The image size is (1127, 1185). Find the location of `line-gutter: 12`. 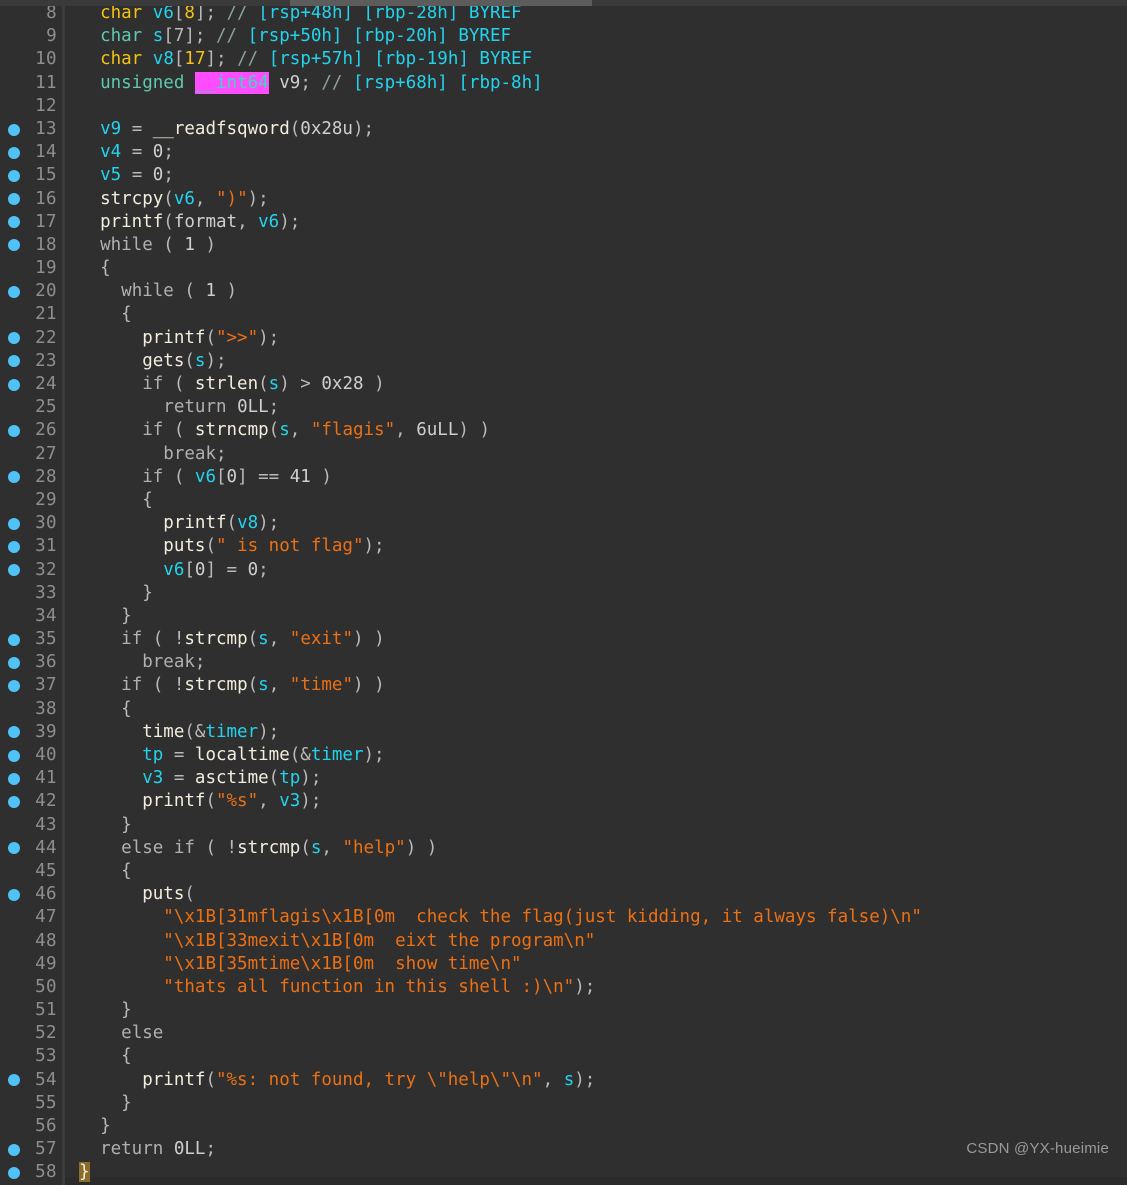

line-gutter: 12 is located at coordinates (31, 106).